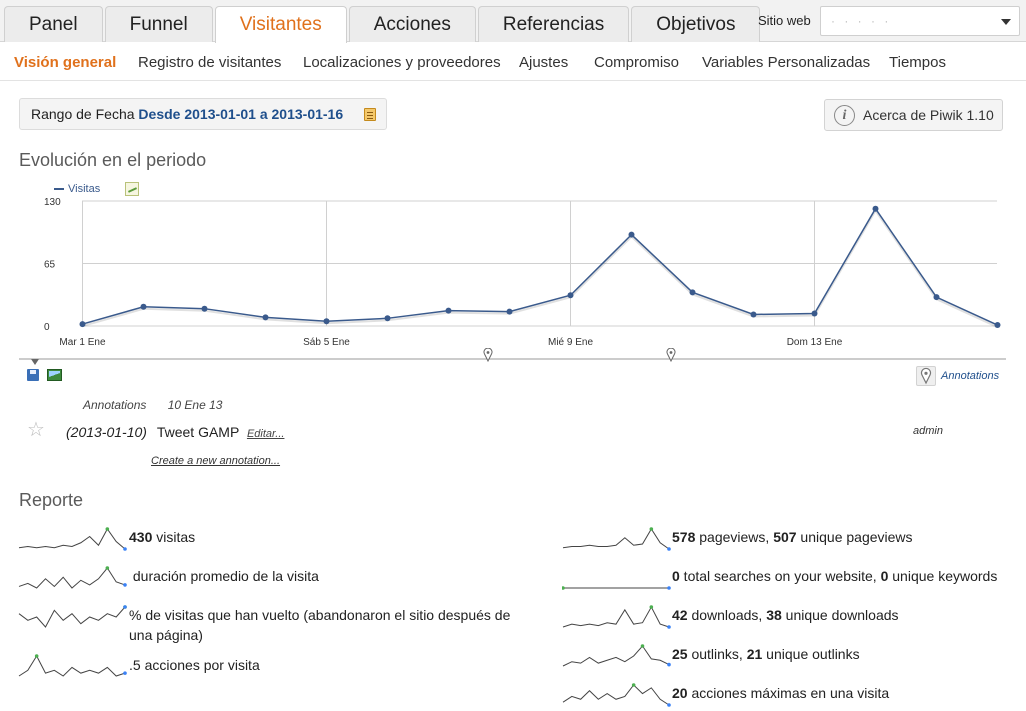 The width and height of the screenshot is (1026, 711). Describe the element at coordinates (47, 327) in the screenshot. I see `y-tick-label: 0` at that location.